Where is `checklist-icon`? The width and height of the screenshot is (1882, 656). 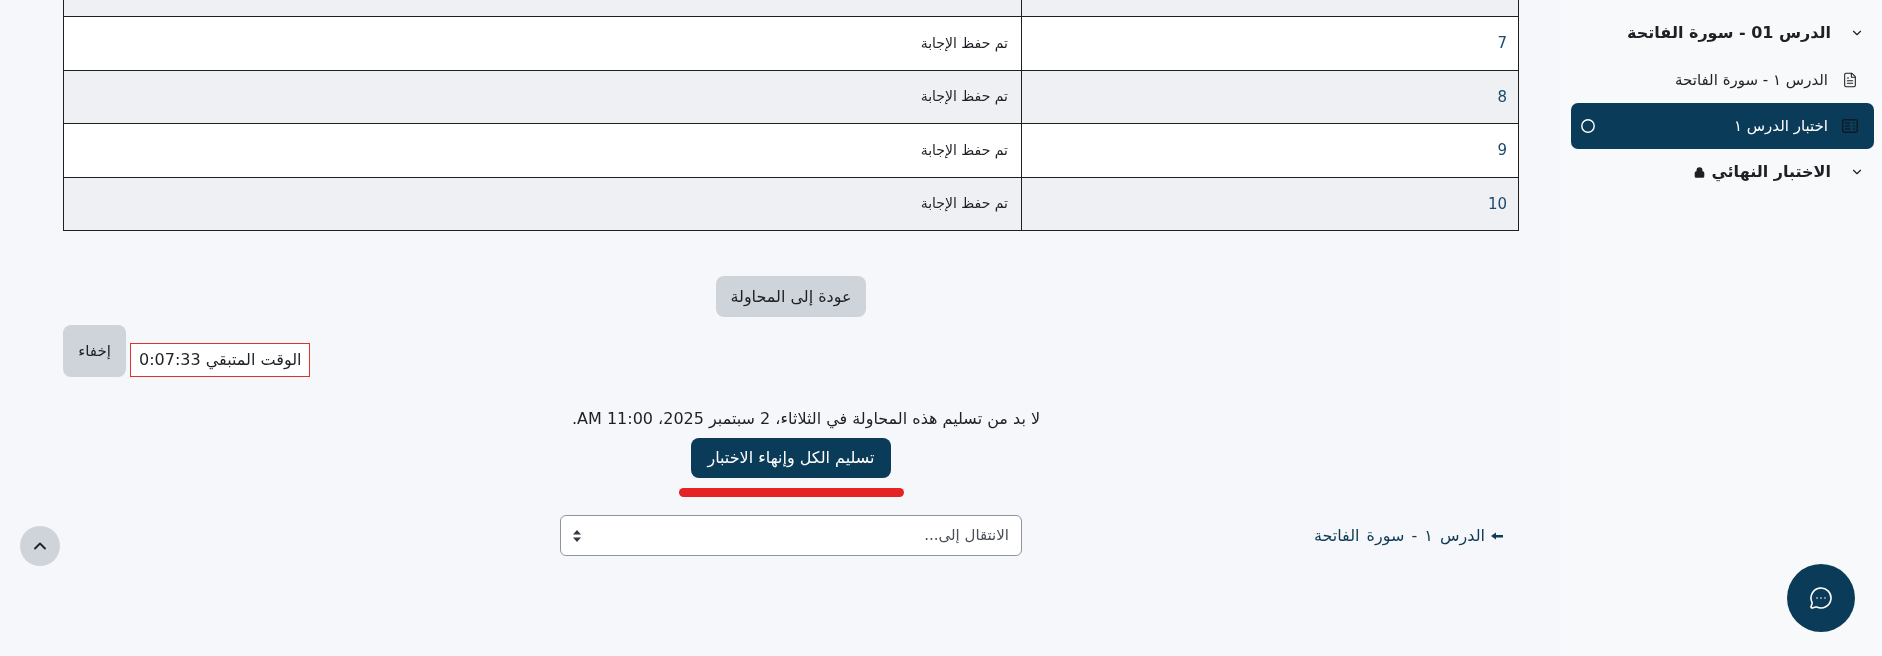 checklist-icon is located at coordinates (1850, 126).